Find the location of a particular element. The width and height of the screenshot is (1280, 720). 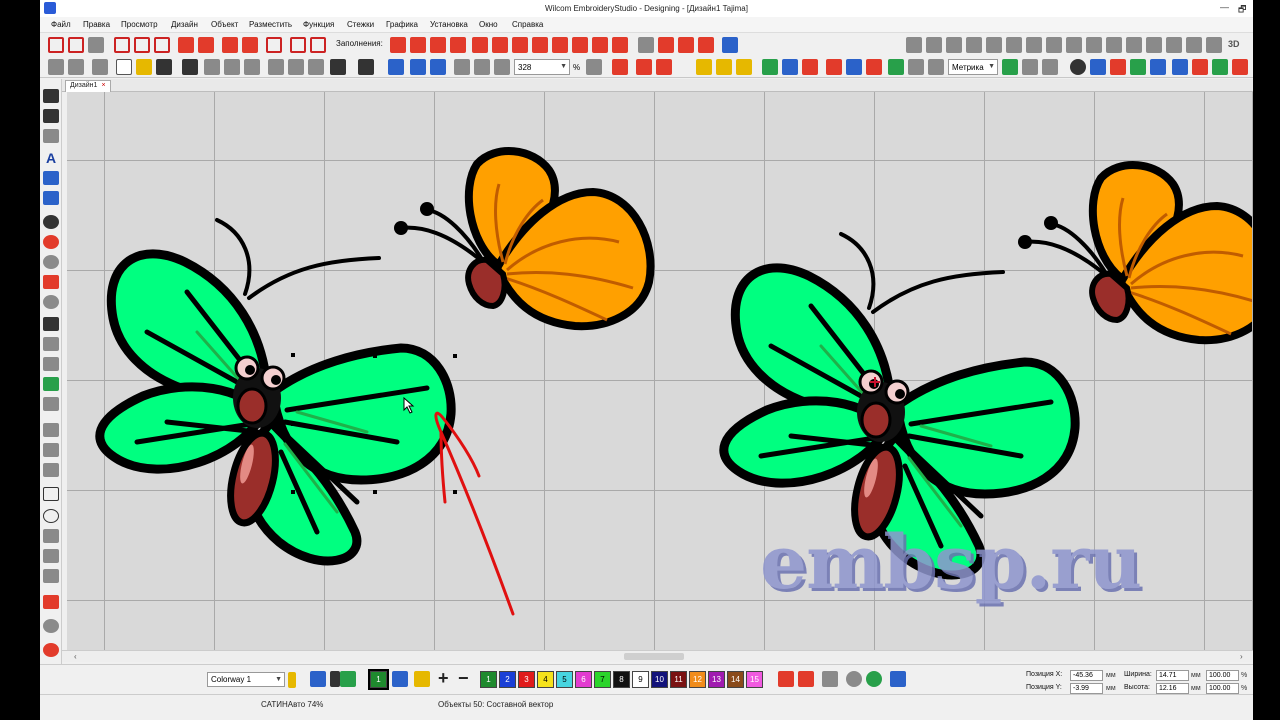

ellipse-icon is located at coordinates (51, 516).